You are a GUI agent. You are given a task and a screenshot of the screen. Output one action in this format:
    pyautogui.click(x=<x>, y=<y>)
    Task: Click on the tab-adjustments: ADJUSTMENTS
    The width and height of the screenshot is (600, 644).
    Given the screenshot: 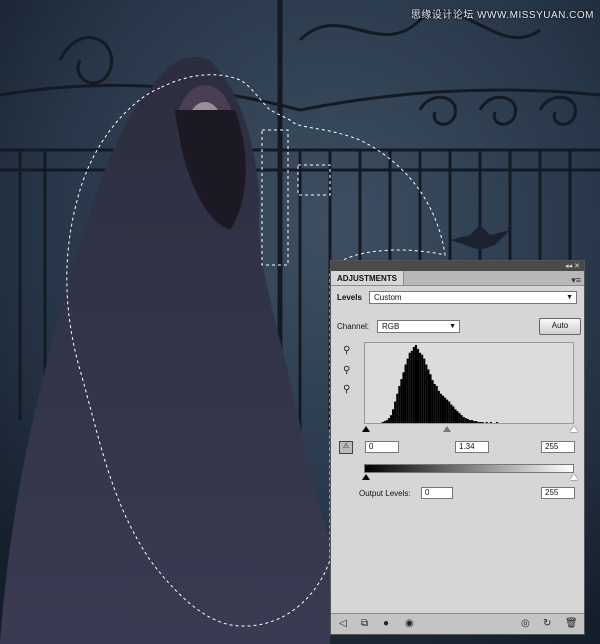 What is the action you would take?
    pyautogui.click(x=368, y=278)
    